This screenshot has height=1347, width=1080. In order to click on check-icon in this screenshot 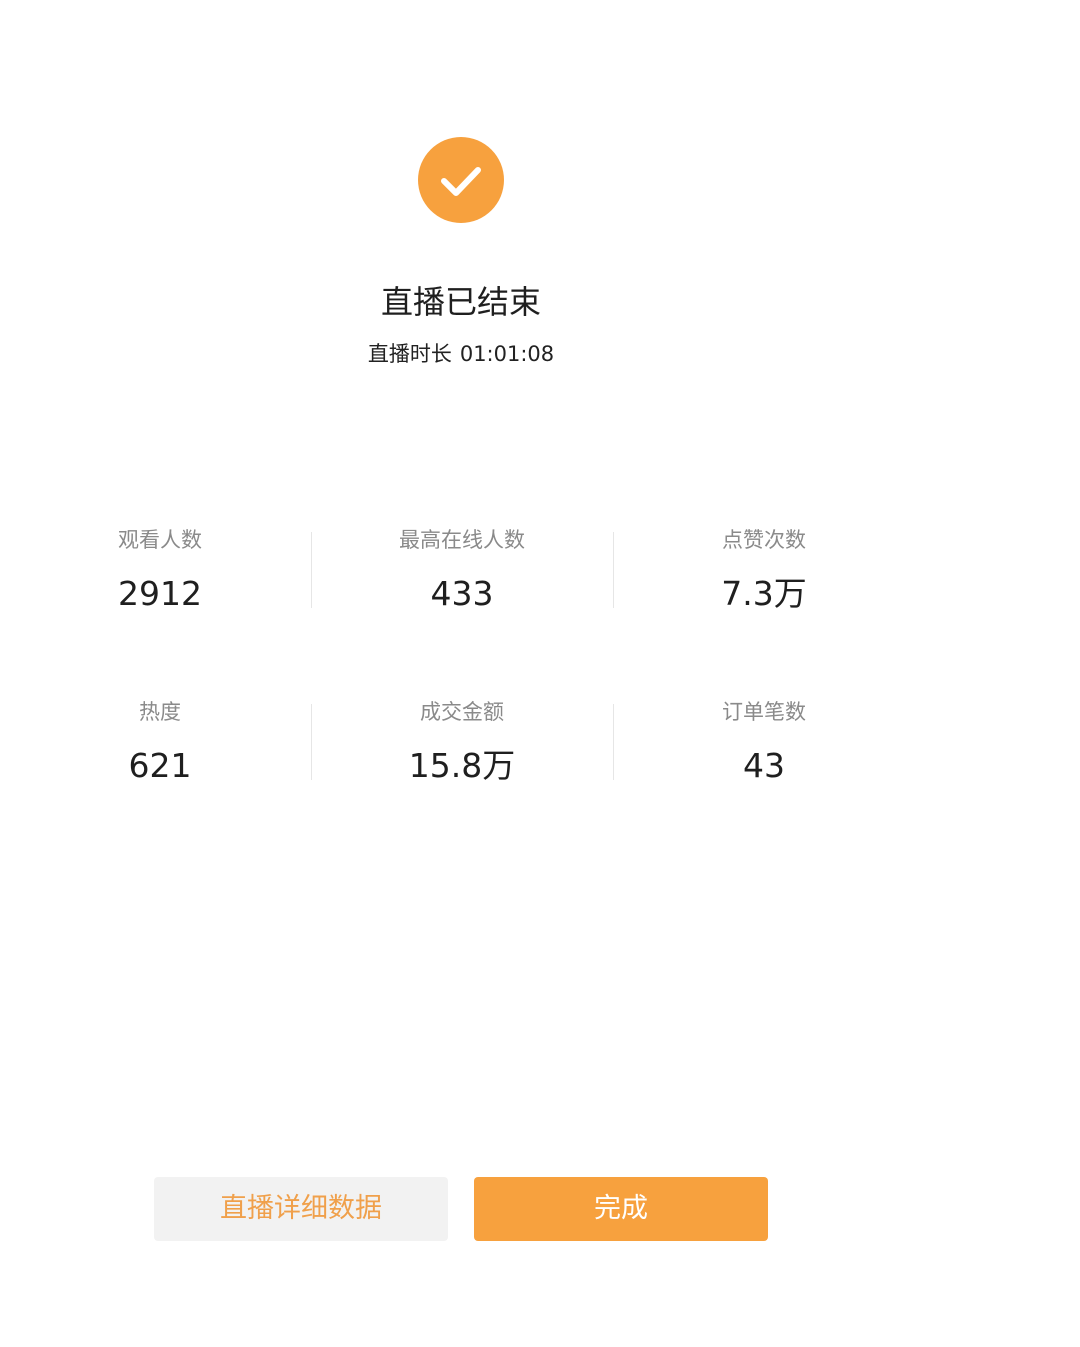, I will do `click(461, 181)`.